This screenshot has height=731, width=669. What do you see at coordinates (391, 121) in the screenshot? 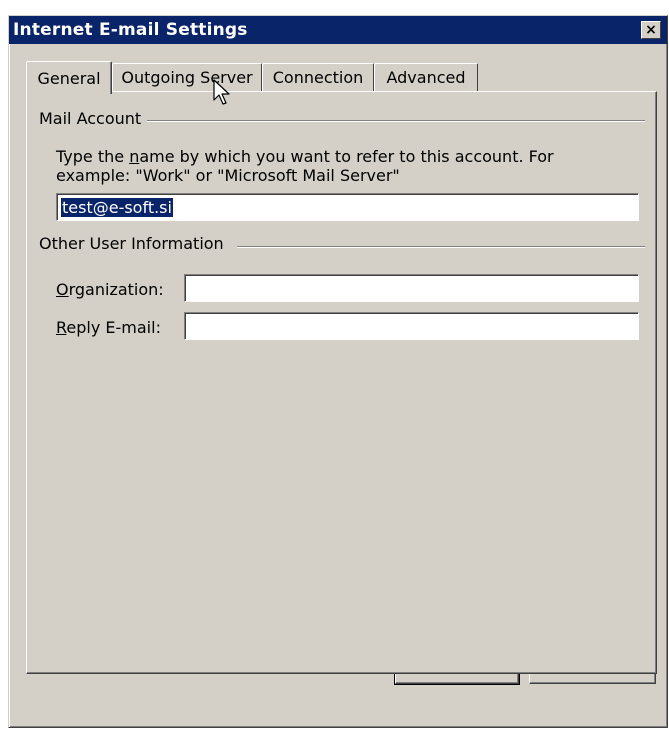
I see `mail-account-divider` at bounding box center [391, 121].